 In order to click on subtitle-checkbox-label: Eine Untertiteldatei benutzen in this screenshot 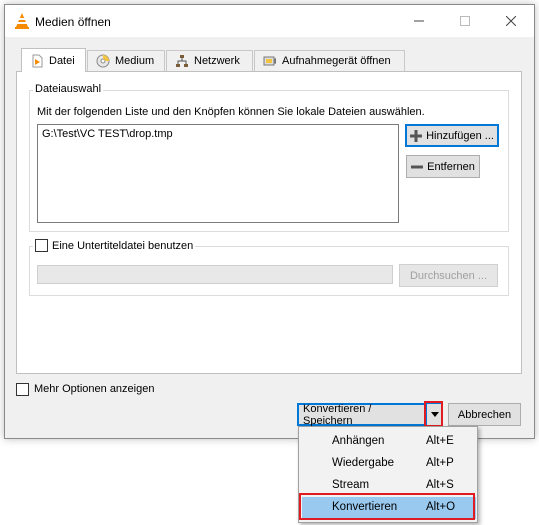, I will do `click(123, 245)`.